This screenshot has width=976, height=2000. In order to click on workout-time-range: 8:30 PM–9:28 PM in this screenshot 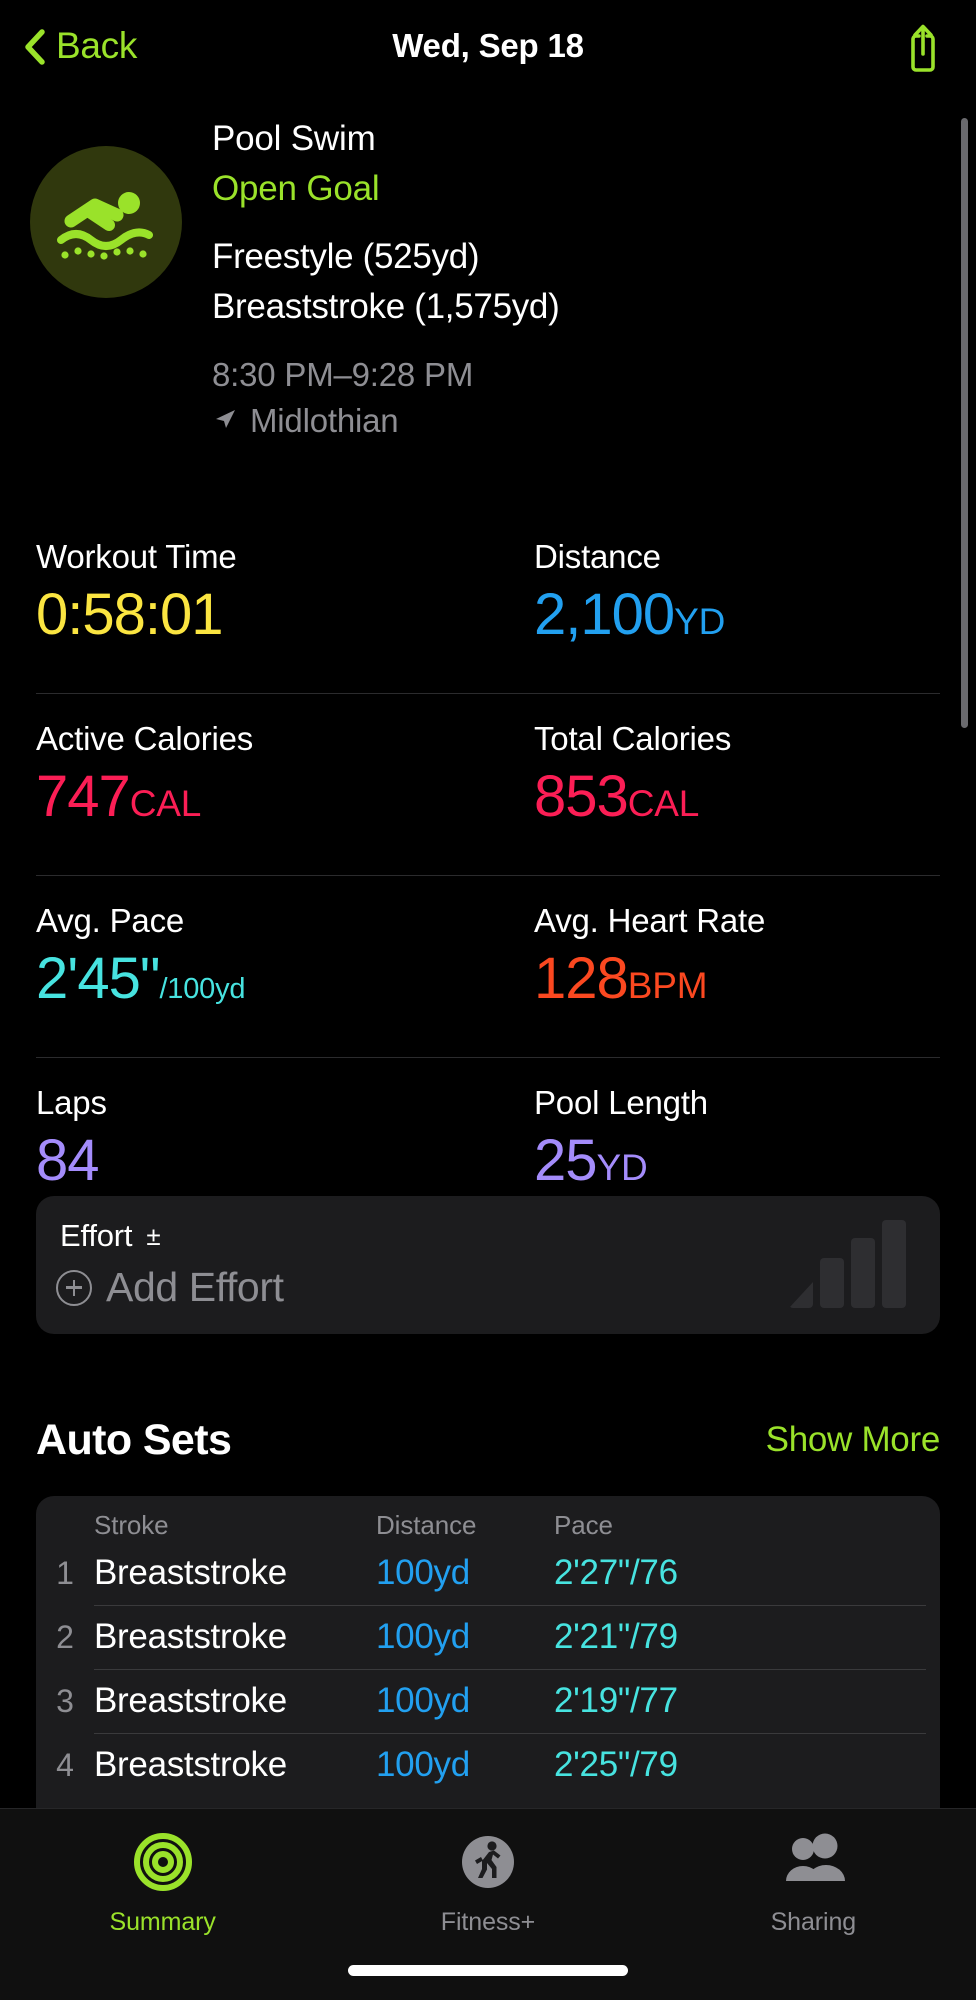, I will do `click(343, 374)`.